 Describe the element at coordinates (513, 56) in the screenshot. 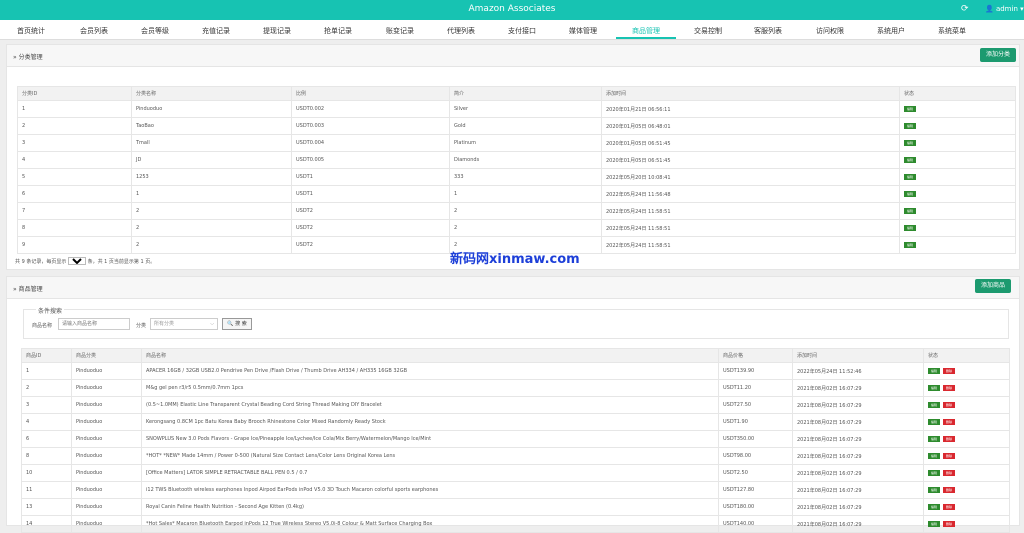

I see `category-panel-header: » 分类管理` at that location.